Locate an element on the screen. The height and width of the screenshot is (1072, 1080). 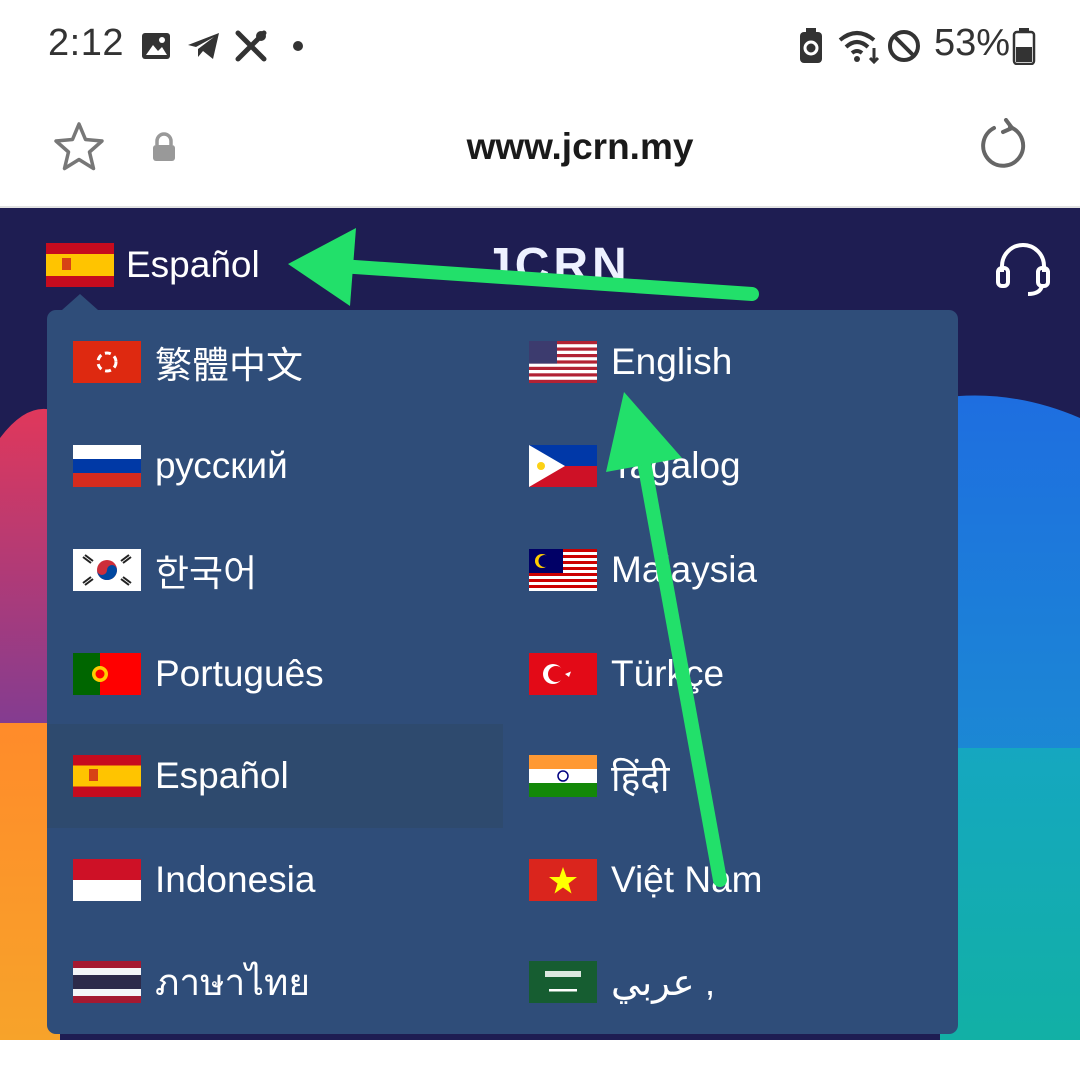
language-selector-button: Español is located at coordinates (153, 265).